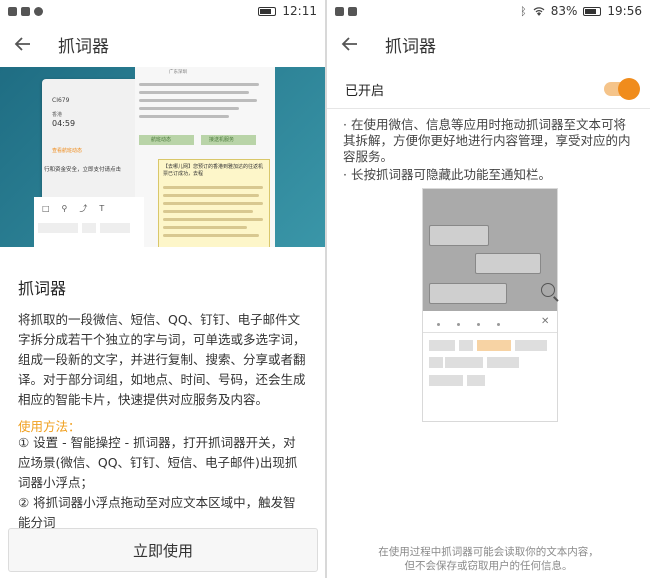 The image size is (650, 578). What do you see at coordinates (157, 512) in the screenshot?
I see `usage-step-2: ② 将抓词器小浮点拖动至对应文本区域中，触发智能分词` at bounding box center [157, 512].